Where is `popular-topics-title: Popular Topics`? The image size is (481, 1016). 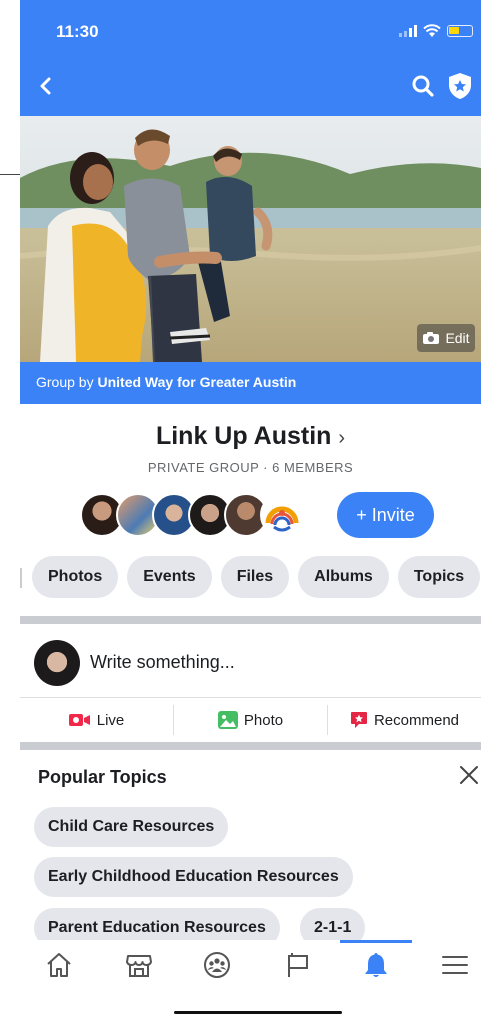 popular-topics-title: Popular Topics is located at coordinates (102, 777).